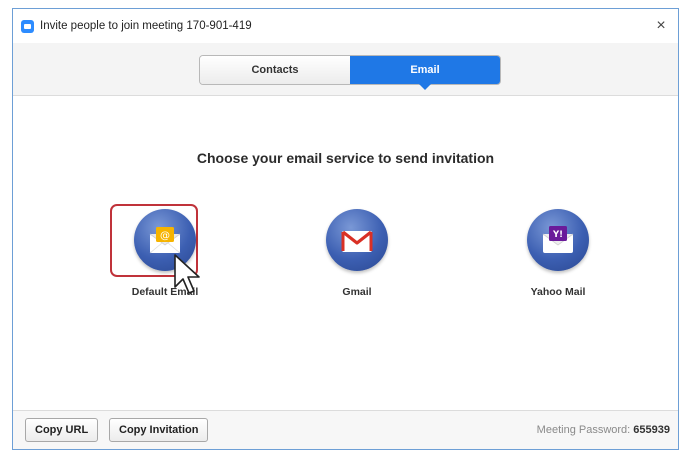  I want to click on password-label: Meeting Password:, so click(583, 430).